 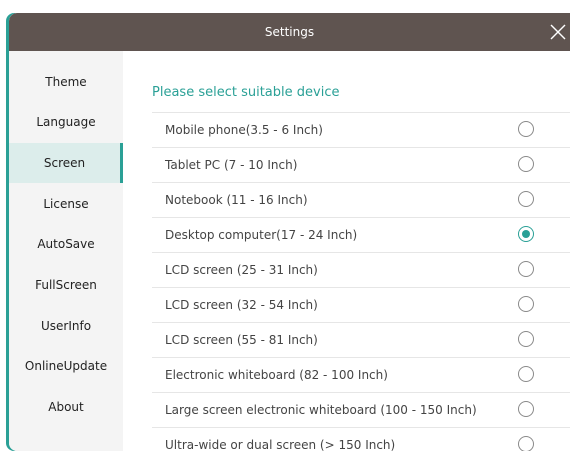 What do you see at coordinates (236, 200) in the screenshot?
I see `device-option-label: Notebook (11 - 16 Inch)` at bounding box center [236, 200].